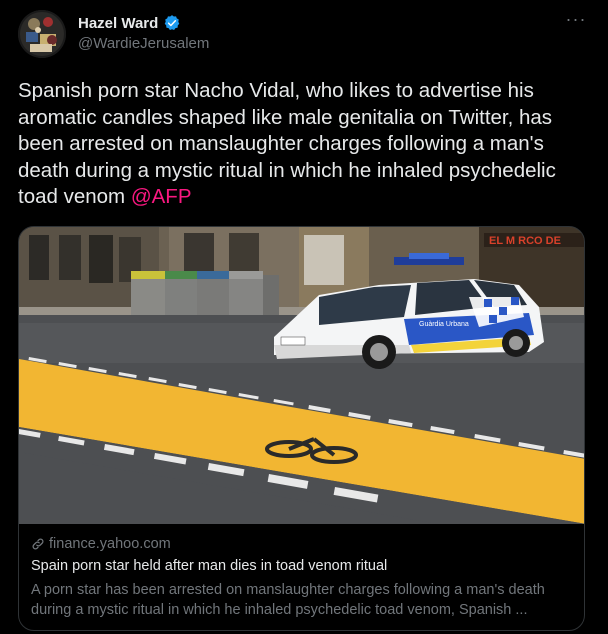 The height and width of the screenshot is (634, 608). Describe the element at coordinates (38, 544) in the screenshot. I see `link-icon` at that location.